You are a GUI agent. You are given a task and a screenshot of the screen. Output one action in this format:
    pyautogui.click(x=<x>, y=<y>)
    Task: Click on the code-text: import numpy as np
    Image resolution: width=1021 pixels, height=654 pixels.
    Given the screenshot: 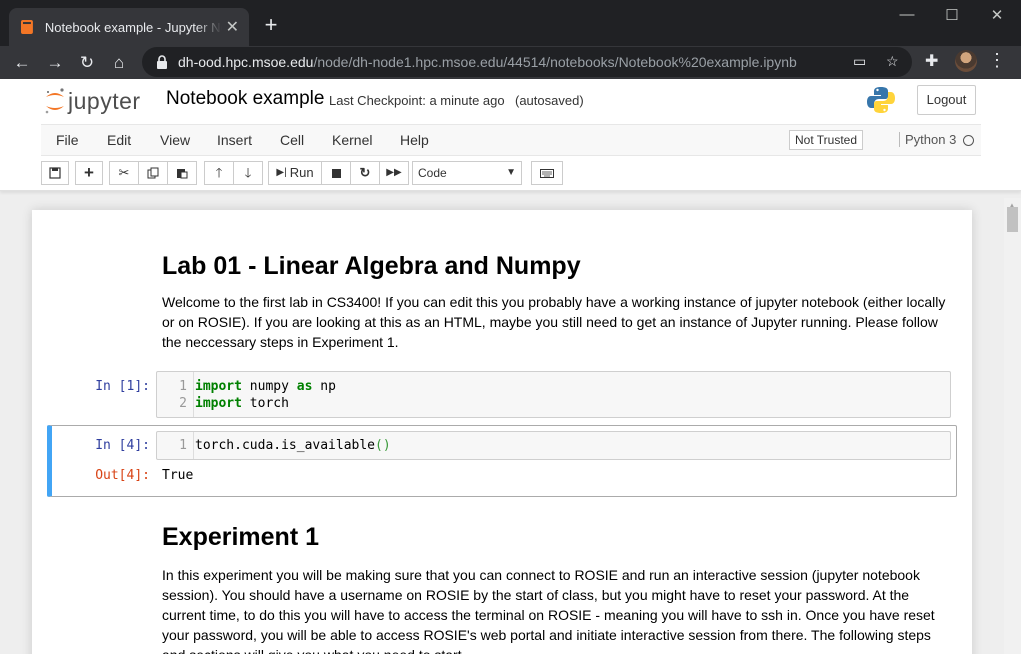 What is the action you would take?
    pyautogui.click(x=265, y=386)
    